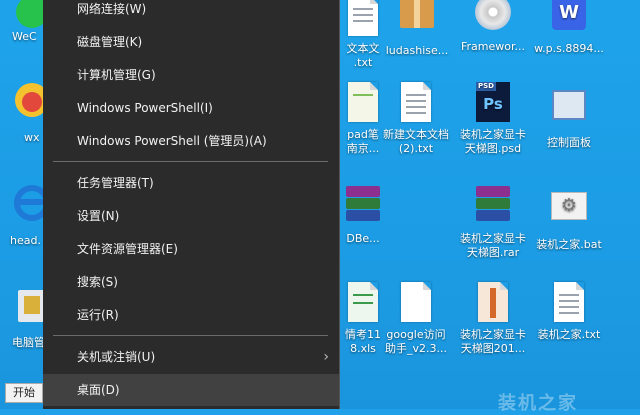  I want to click on menu-item-run: 运行(R), so click(191, 315).